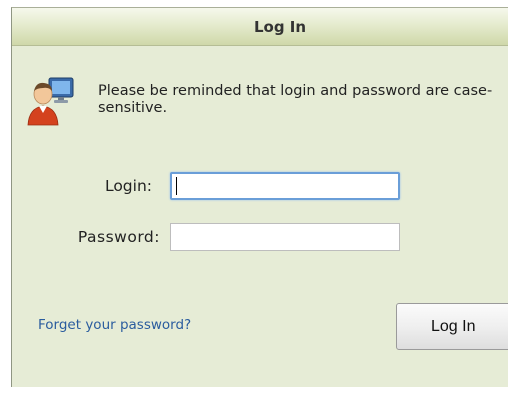 The height and width of the screenshot is (398, 508). What do you see at coordinates (285, 237) in the screenshot?
I see `password-field` at bounding box center [285, 237].